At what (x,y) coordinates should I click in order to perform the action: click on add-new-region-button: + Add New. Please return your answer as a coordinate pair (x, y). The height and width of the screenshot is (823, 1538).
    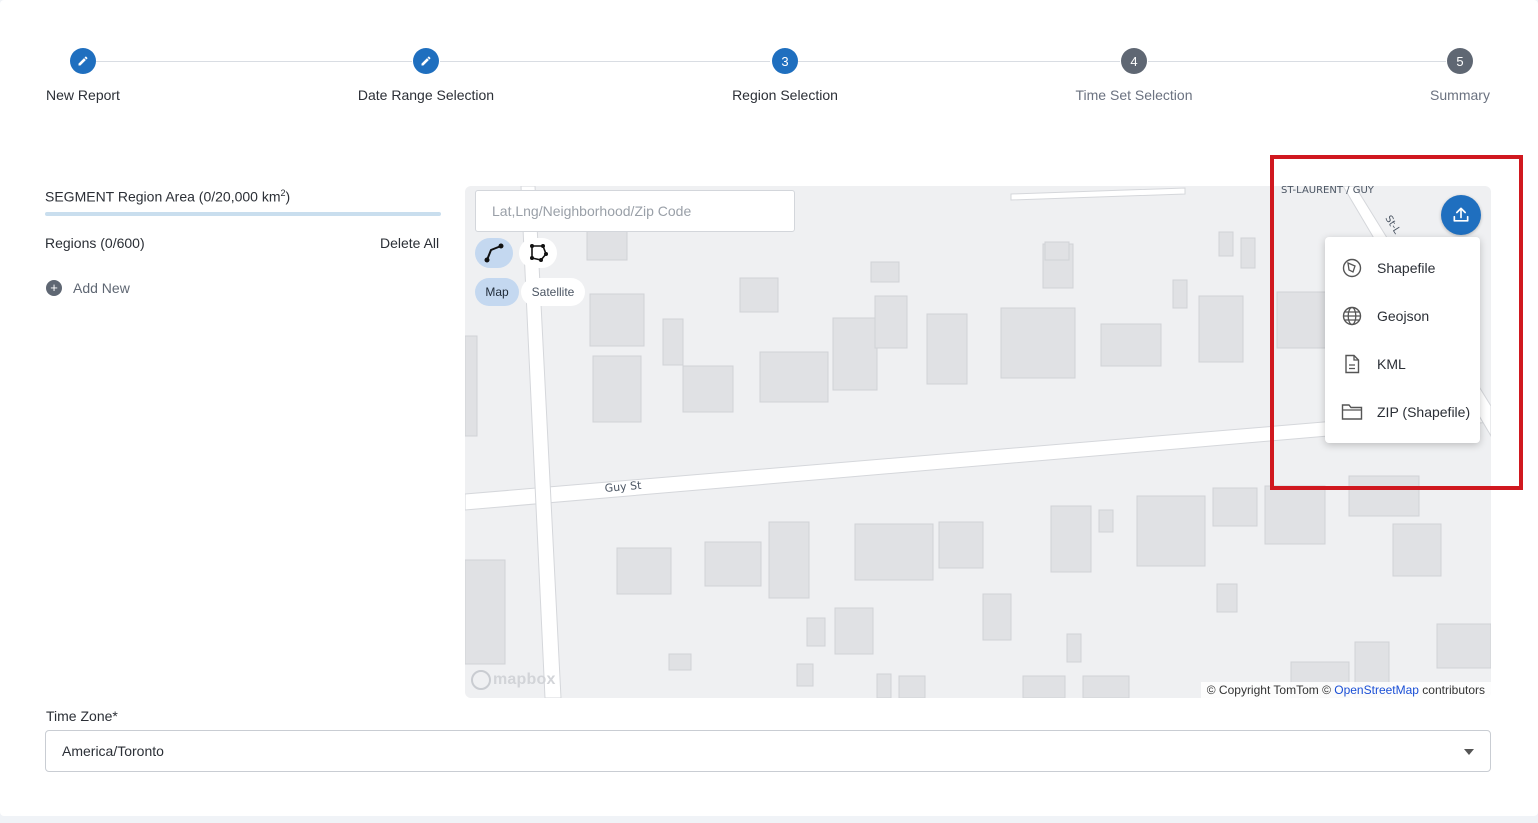
    Looking at the image, I should click on (88, 288).